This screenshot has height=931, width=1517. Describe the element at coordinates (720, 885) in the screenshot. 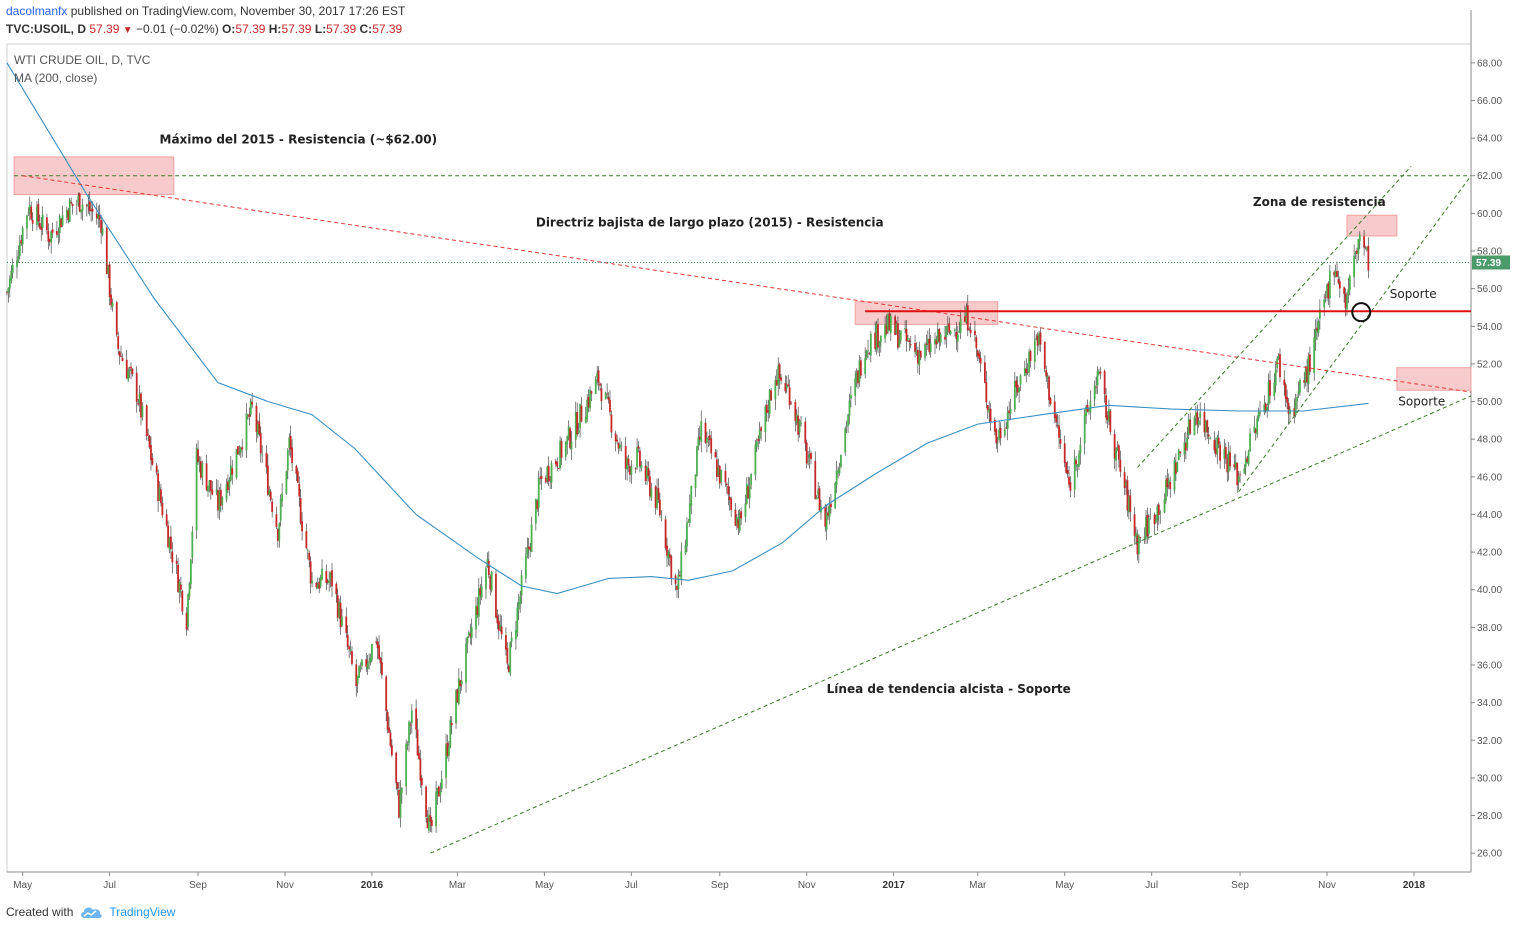

I see `x-tick-label: Sep` at that location.